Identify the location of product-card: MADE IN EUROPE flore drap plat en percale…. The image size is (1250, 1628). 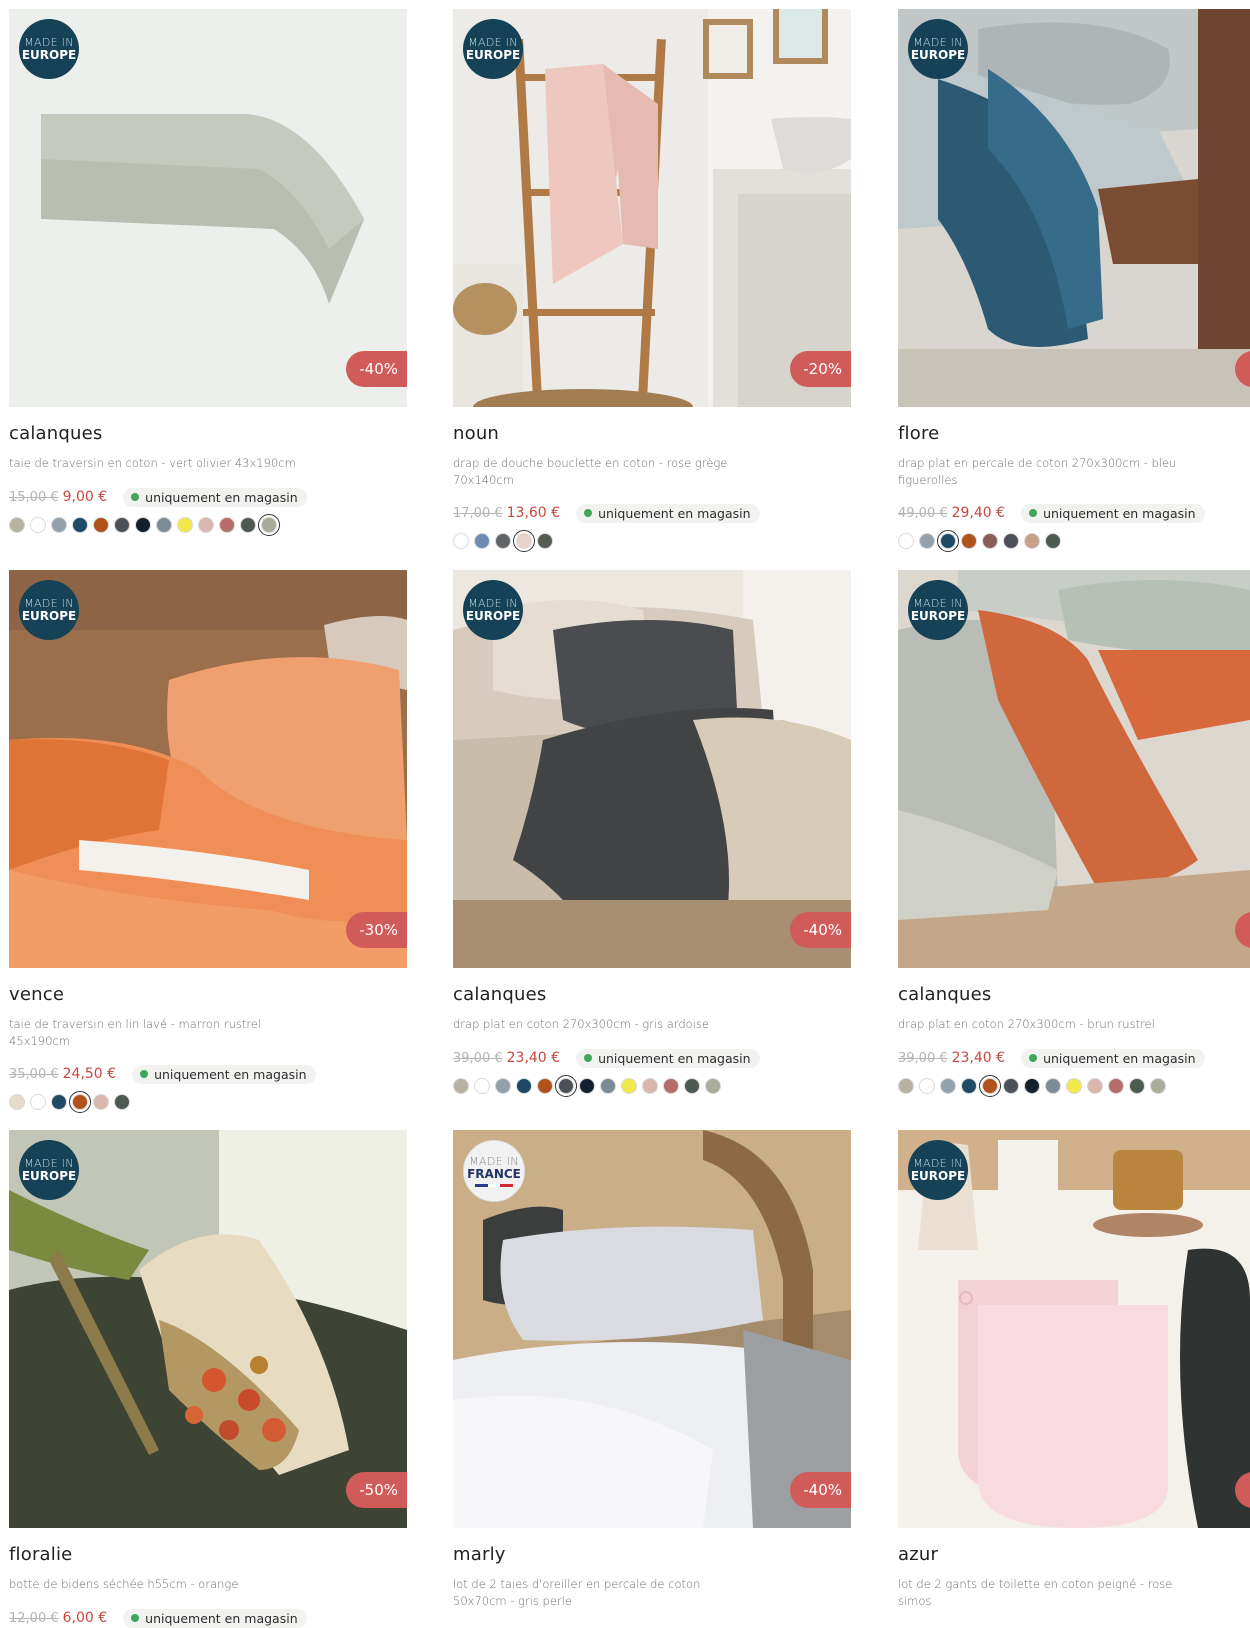
(1074, 280).